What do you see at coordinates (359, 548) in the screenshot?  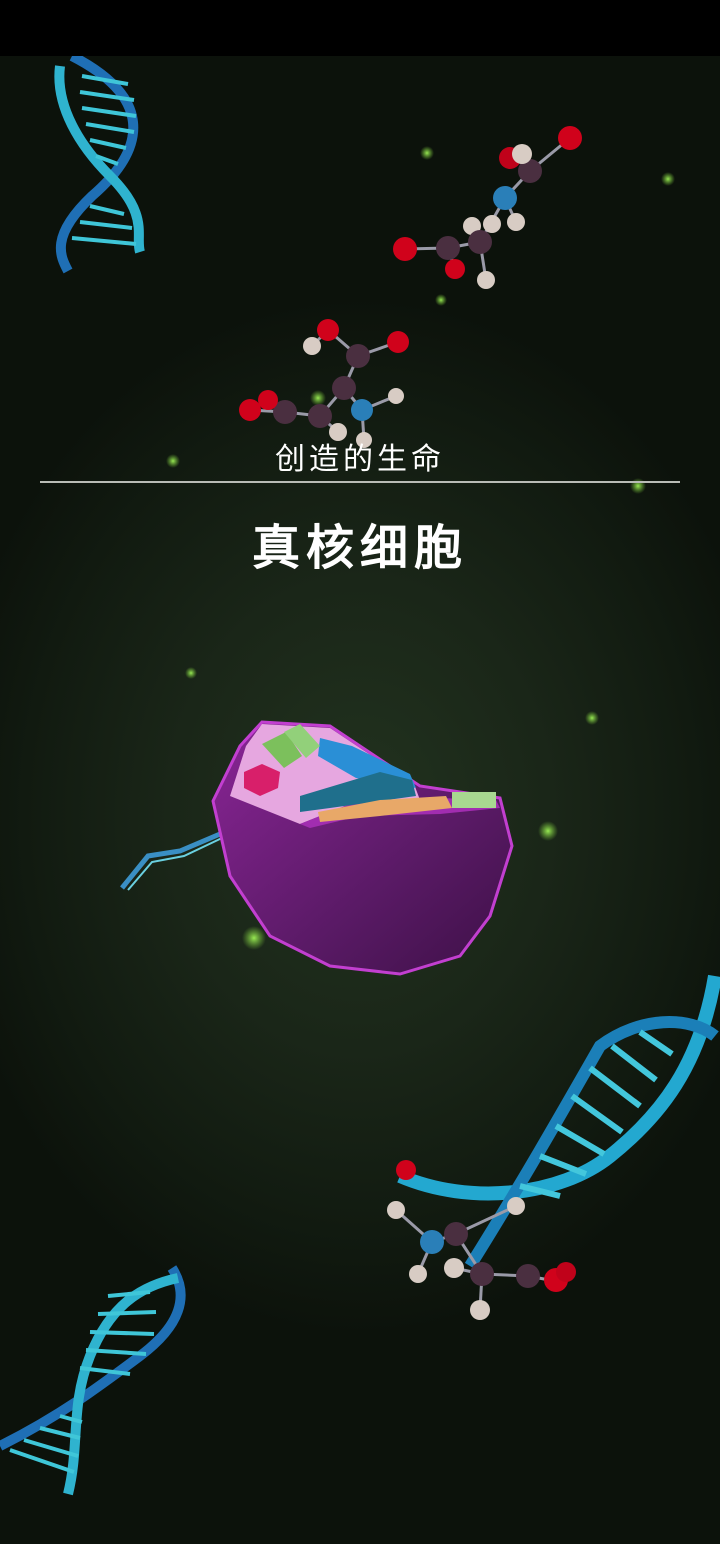 I see `page-title: 真核细胞` at bounding box center [359, 548].